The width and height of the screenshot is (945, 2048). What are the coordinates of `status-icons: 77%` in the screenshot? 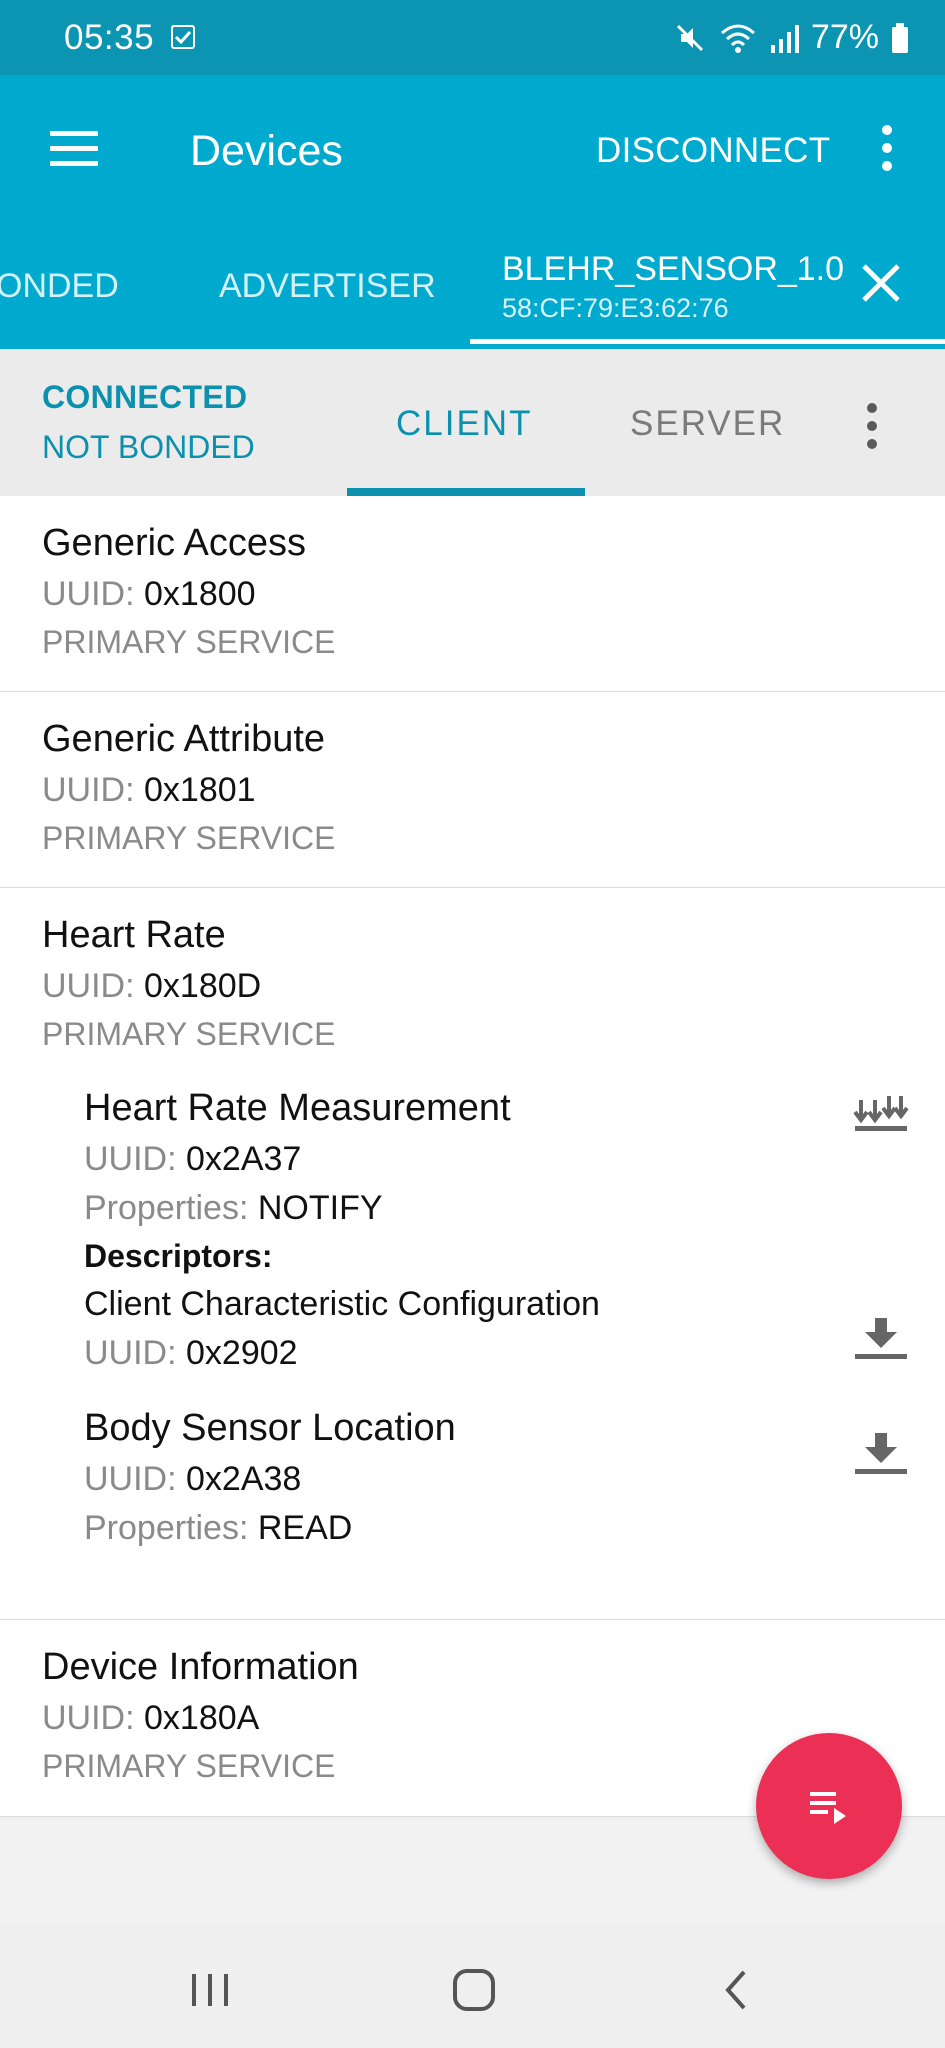 It's located at (791, 37).